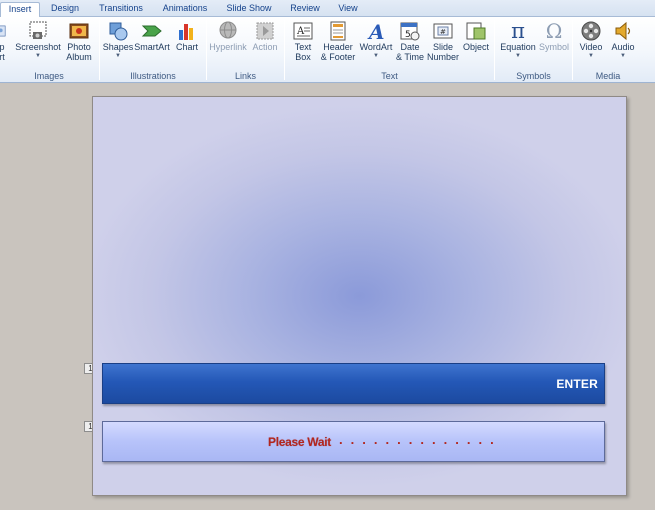 This screenshot has height=510, width=655. Describe the element at coordinates (2, 47) in the screenshot. I see `clipart-label-1: p` at that location.